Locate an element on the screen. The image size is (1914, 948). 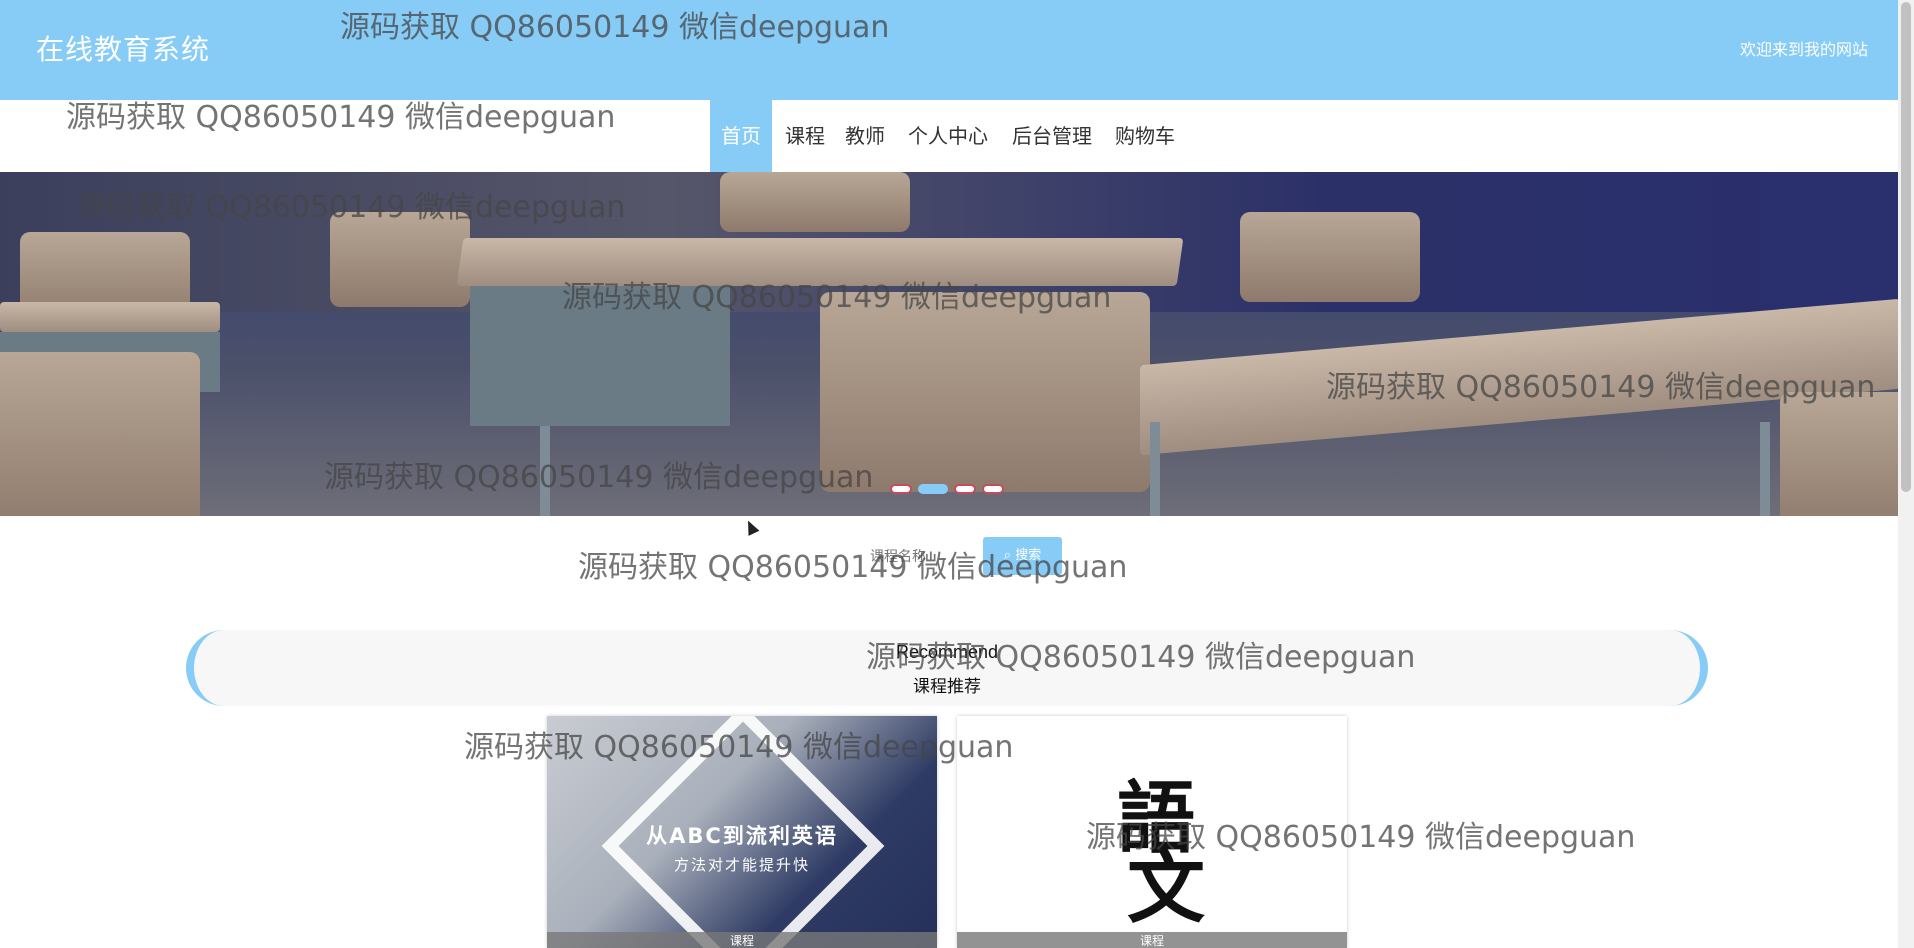
search-button-label: 搜索 is located at coordinates (1028, 555).